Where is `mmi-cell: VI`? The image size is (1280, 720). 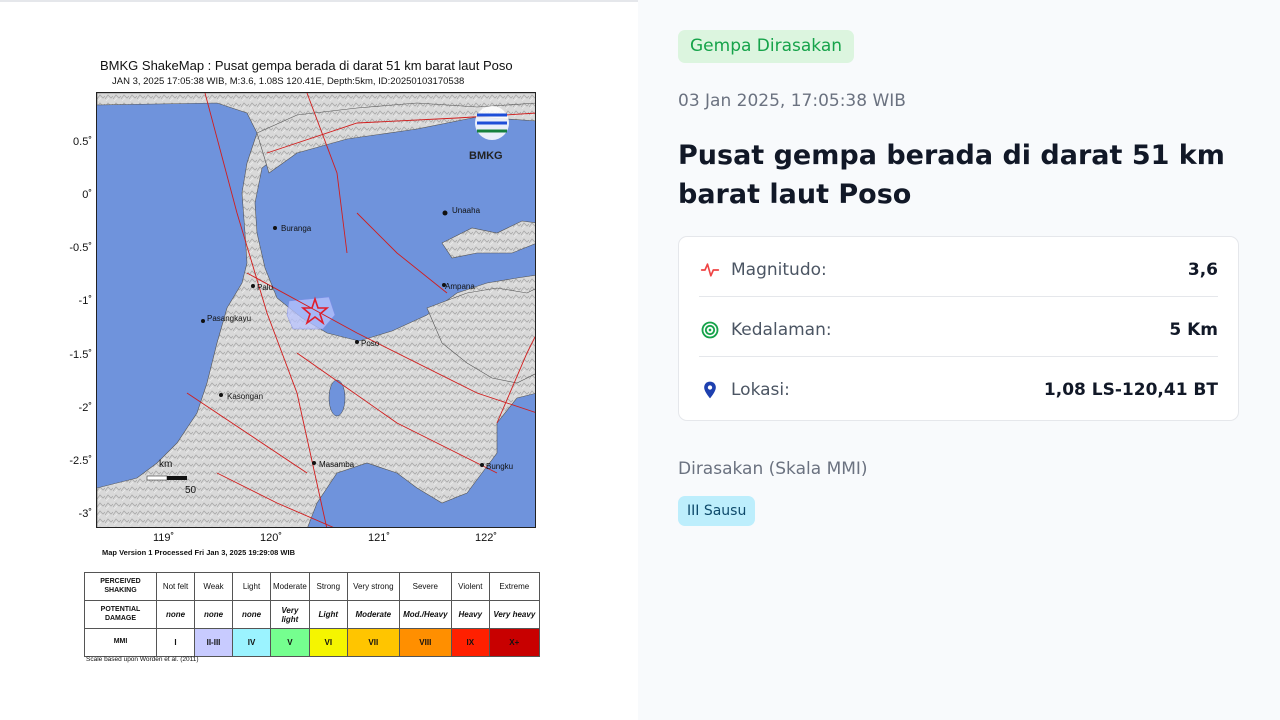 mmi-cell: VI is located at coordinates (328, 642).